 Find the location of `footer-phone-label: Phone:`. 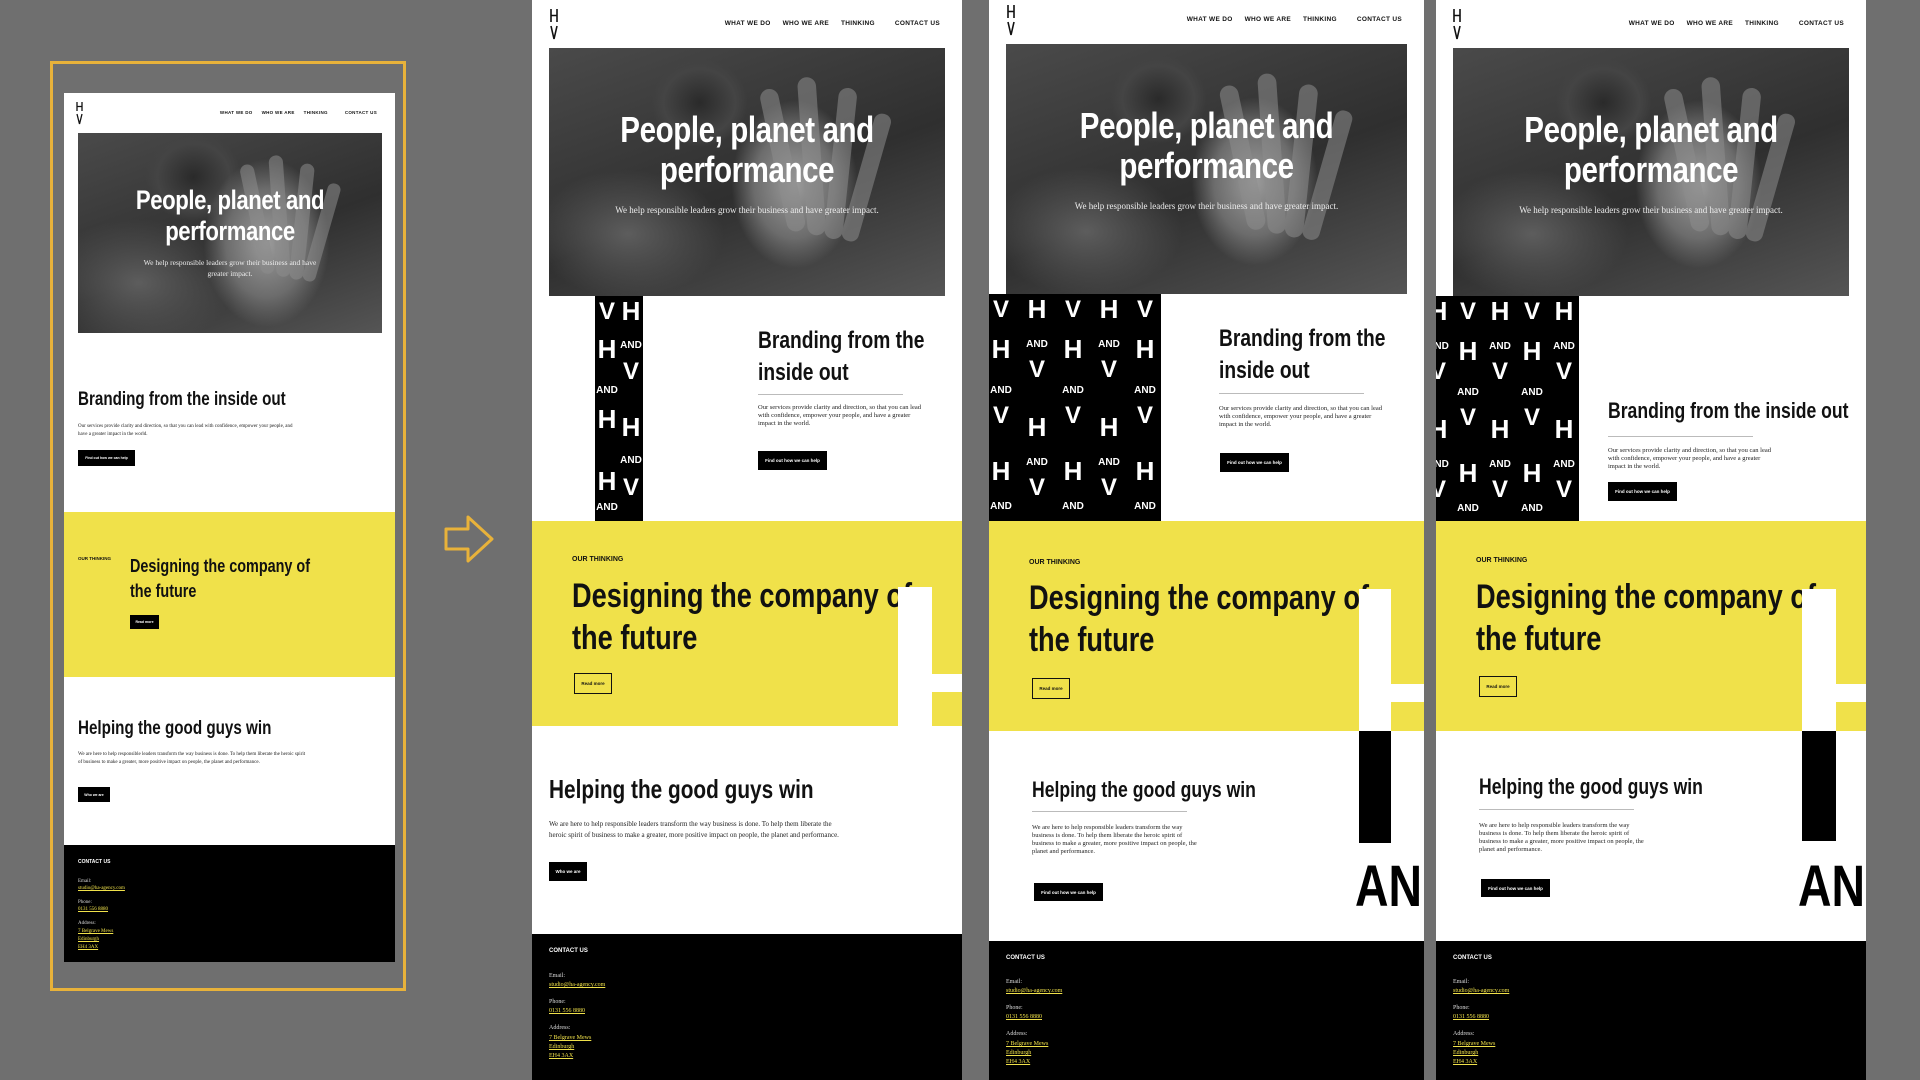

footer-phone-label: Phone: is located at coordinates (85, 902).